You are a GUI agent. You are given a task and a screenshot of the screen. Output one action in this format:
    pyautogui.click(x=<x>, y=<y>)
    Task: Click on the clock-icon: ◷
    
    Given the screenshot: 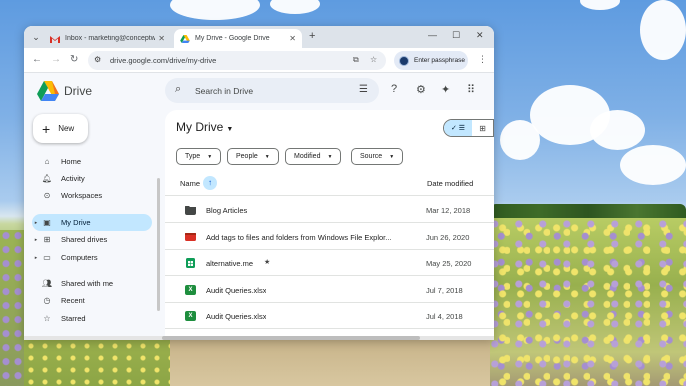 What is the action you would take?
    pyautogui.click(x=47, y=300)
    